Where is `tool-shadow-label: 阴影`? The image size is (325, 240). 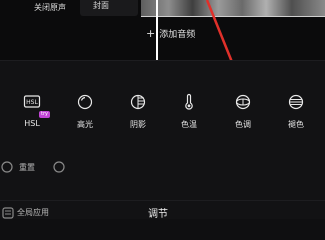
tool-shadow-label: 阴影 is located at coordinates (138, 124).